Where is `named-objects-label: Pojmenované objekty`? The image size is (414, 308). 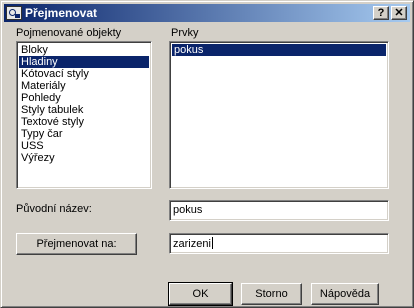 named-objects-label: Pojmenované objekty is located at coordinates (69, 33).